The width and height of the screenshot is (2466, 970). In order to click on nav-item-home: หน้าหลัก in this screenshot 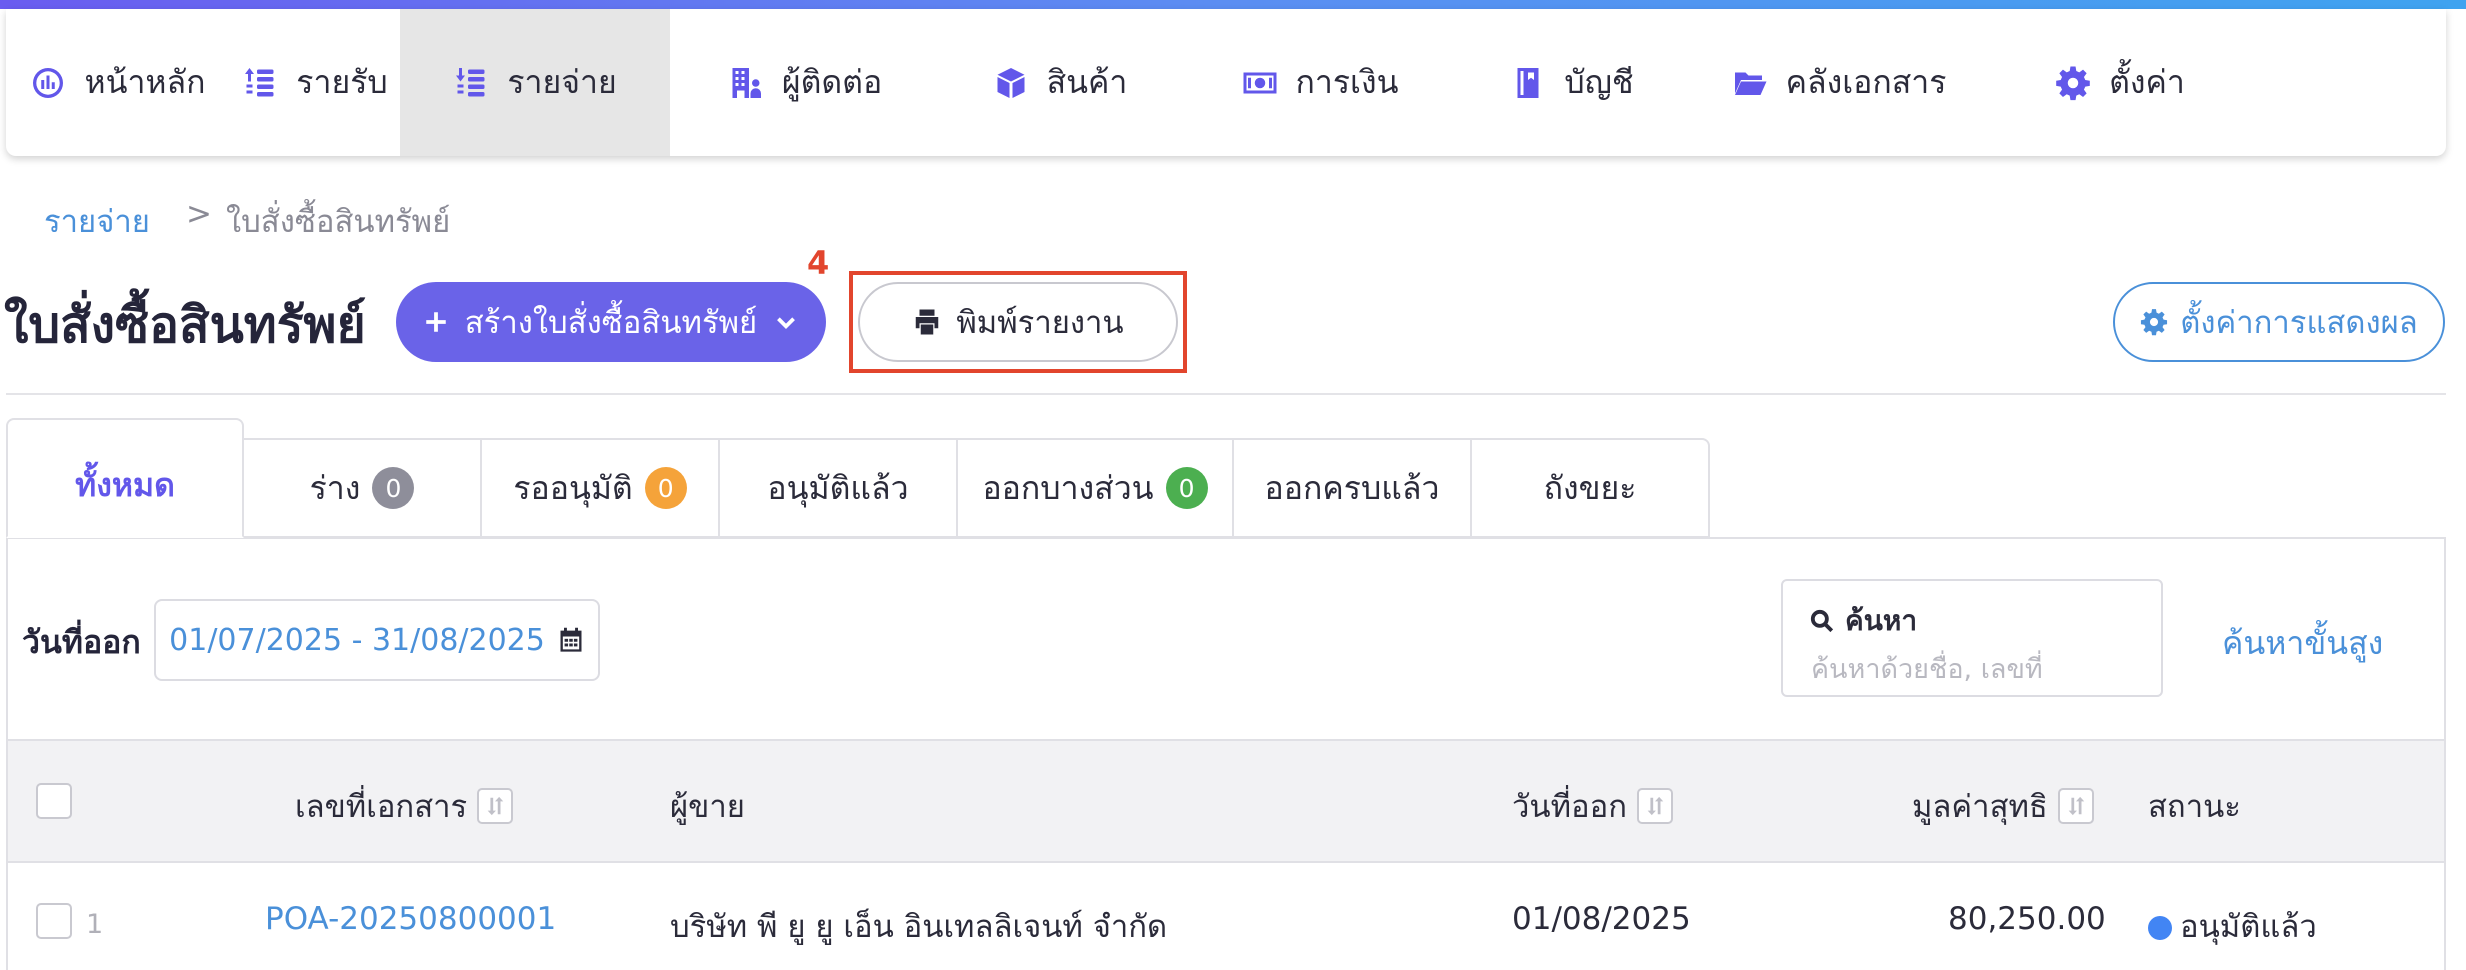, I will do `click(118, 82)`.